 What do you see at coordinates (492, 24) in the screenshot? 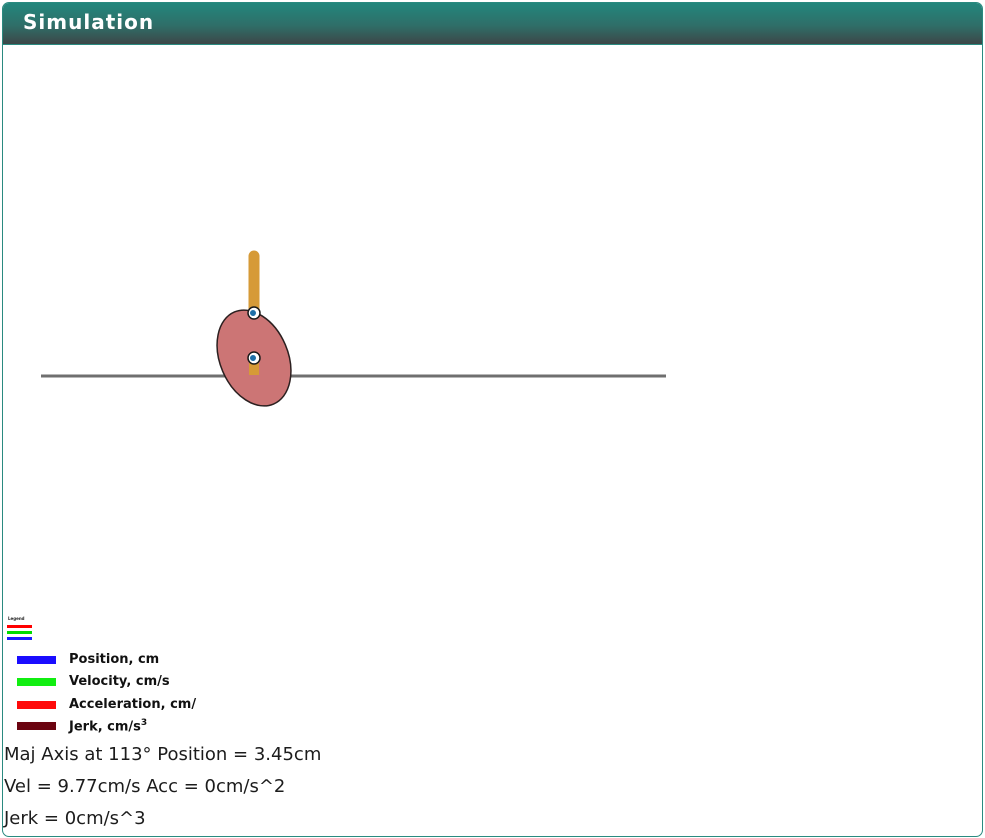
I see `panel-header: Simulation` at bounding box center [492, 24].